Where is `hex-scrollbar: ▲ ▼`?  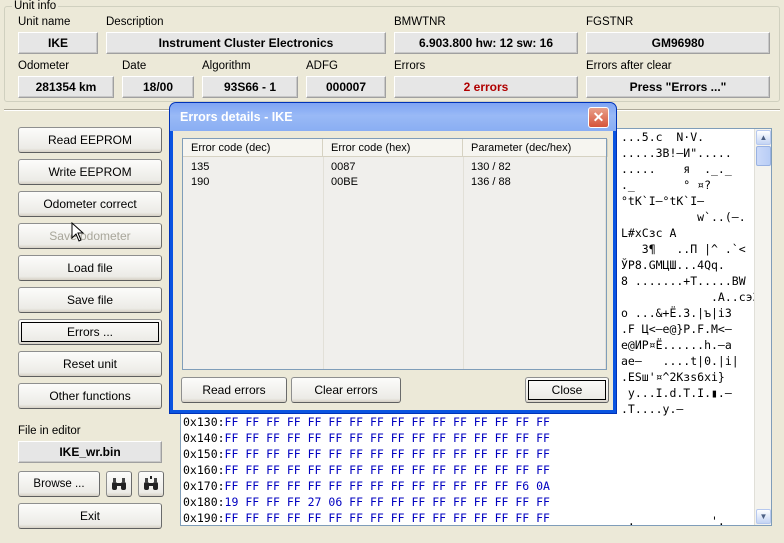 hex-scrollbar: ▲ ▼ is located at coordinates (762, 327).